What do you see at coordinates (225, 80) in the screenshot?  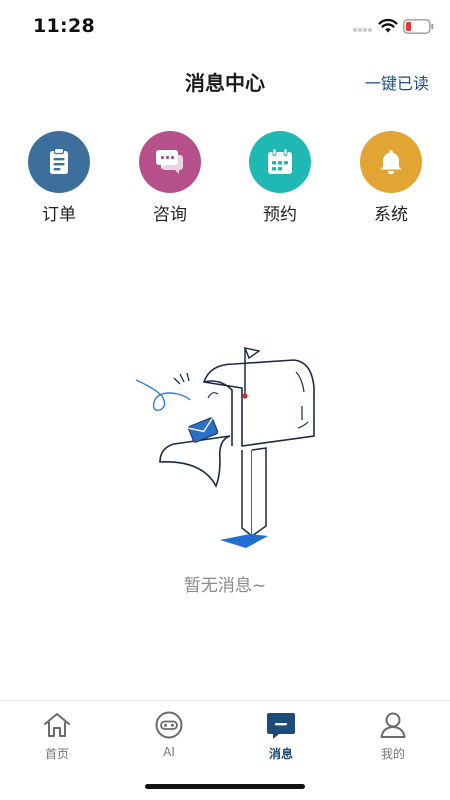 I see `navigation-header: 消息中心 一键已读` at bounding box center [225, 80].